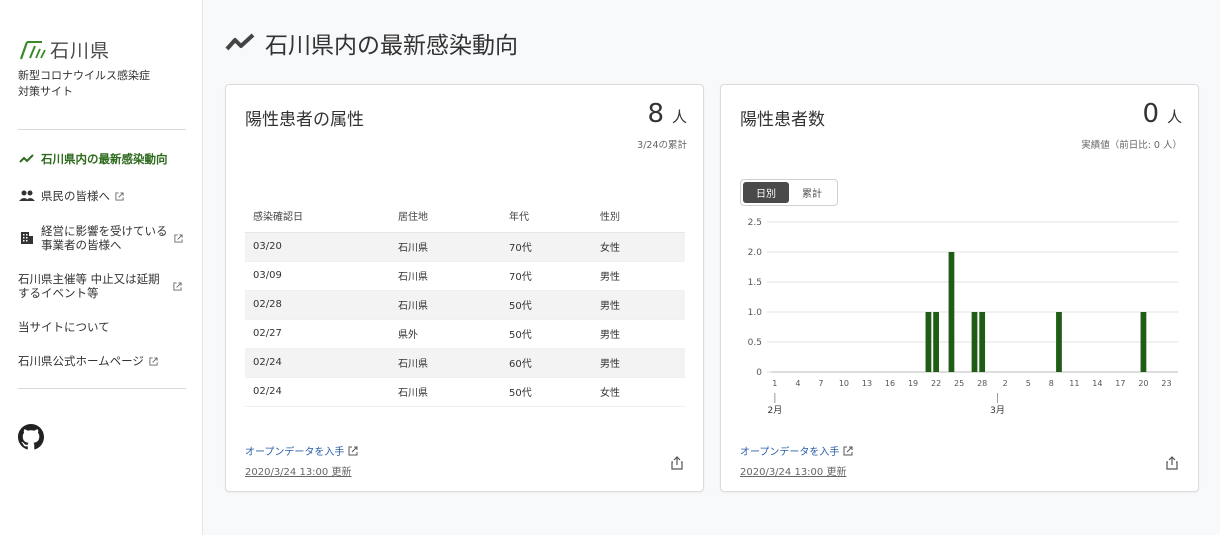 The height and width of the screenshot is (535, 1220). Describe the element at coordinates (638, 216) in the screenshot. I see `column-header: 性別` at that location.